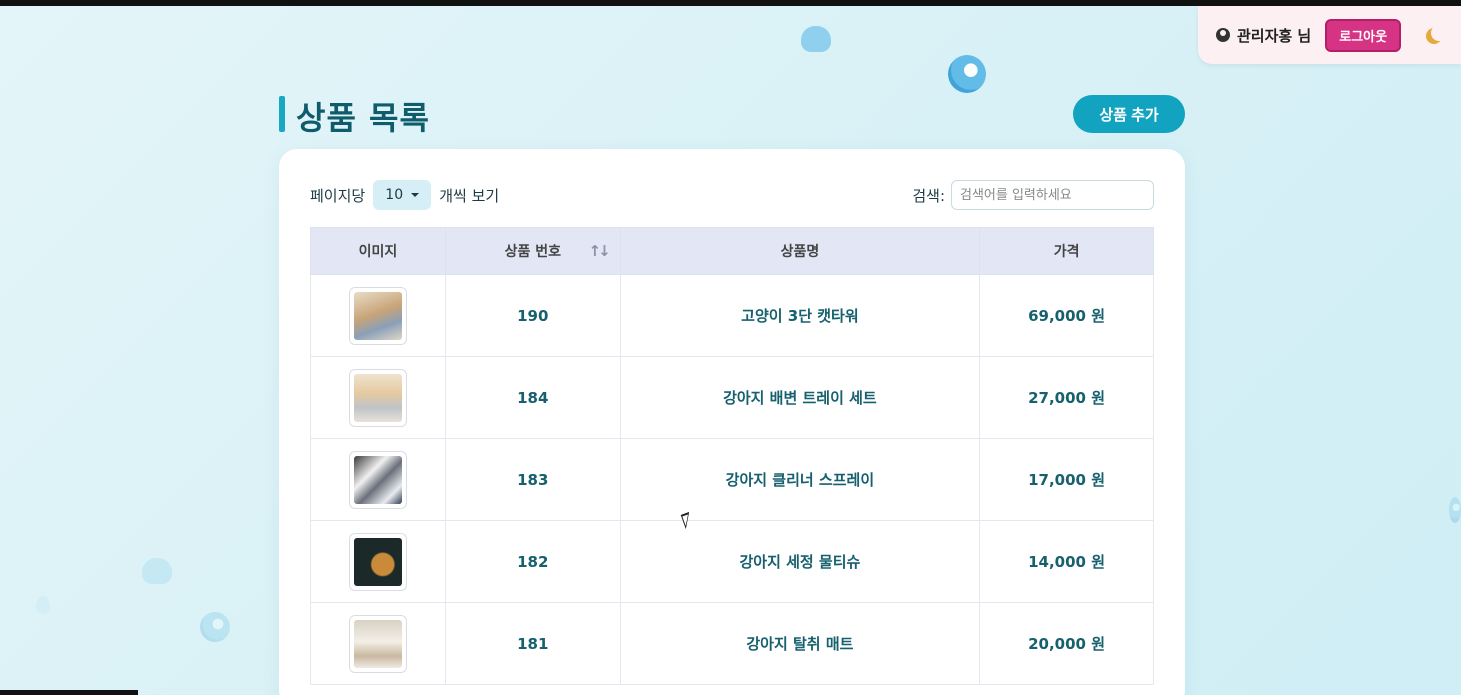  What do you see at coordinates (394, 195) in the screenshot?
I see `per-page-value: 10` at bounding box center [394, 195].